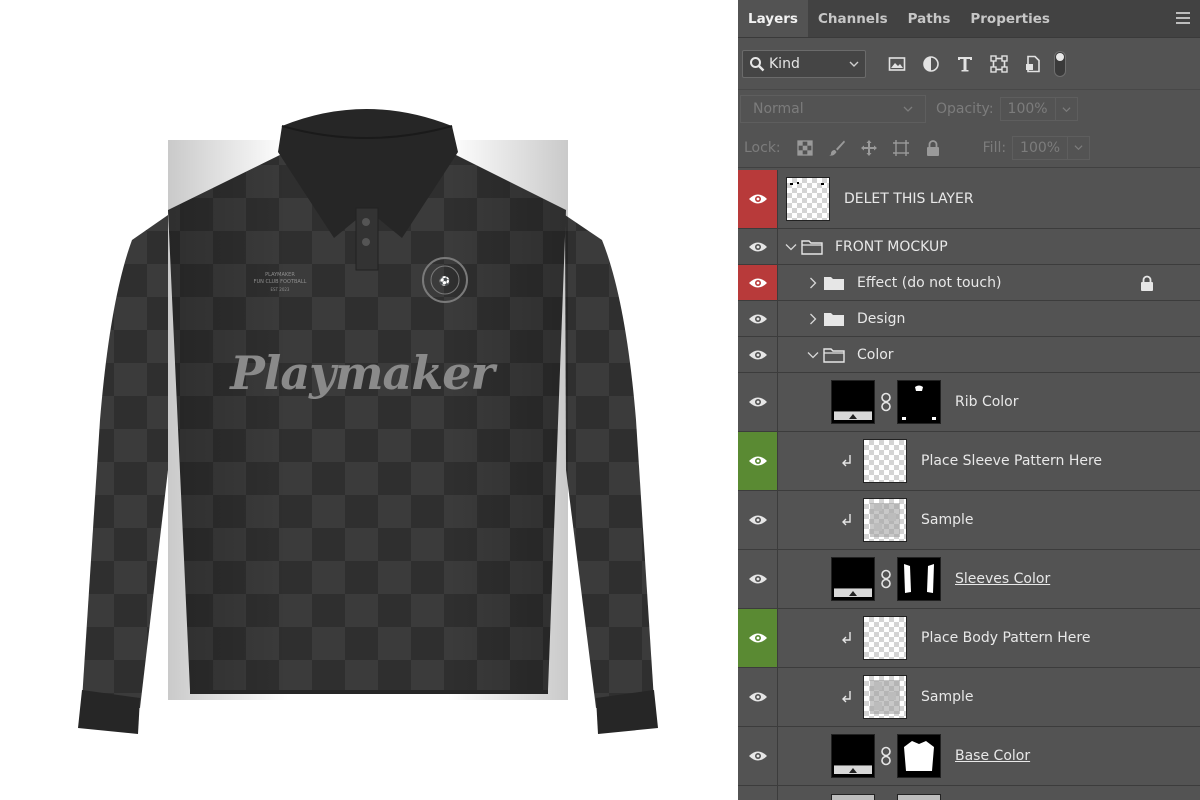 This screenshot has height=800, width=1200. What do you see at coordinates (885, 520) in the screenshot?
I see `sample-pattern` at bounding box center [885, 520].